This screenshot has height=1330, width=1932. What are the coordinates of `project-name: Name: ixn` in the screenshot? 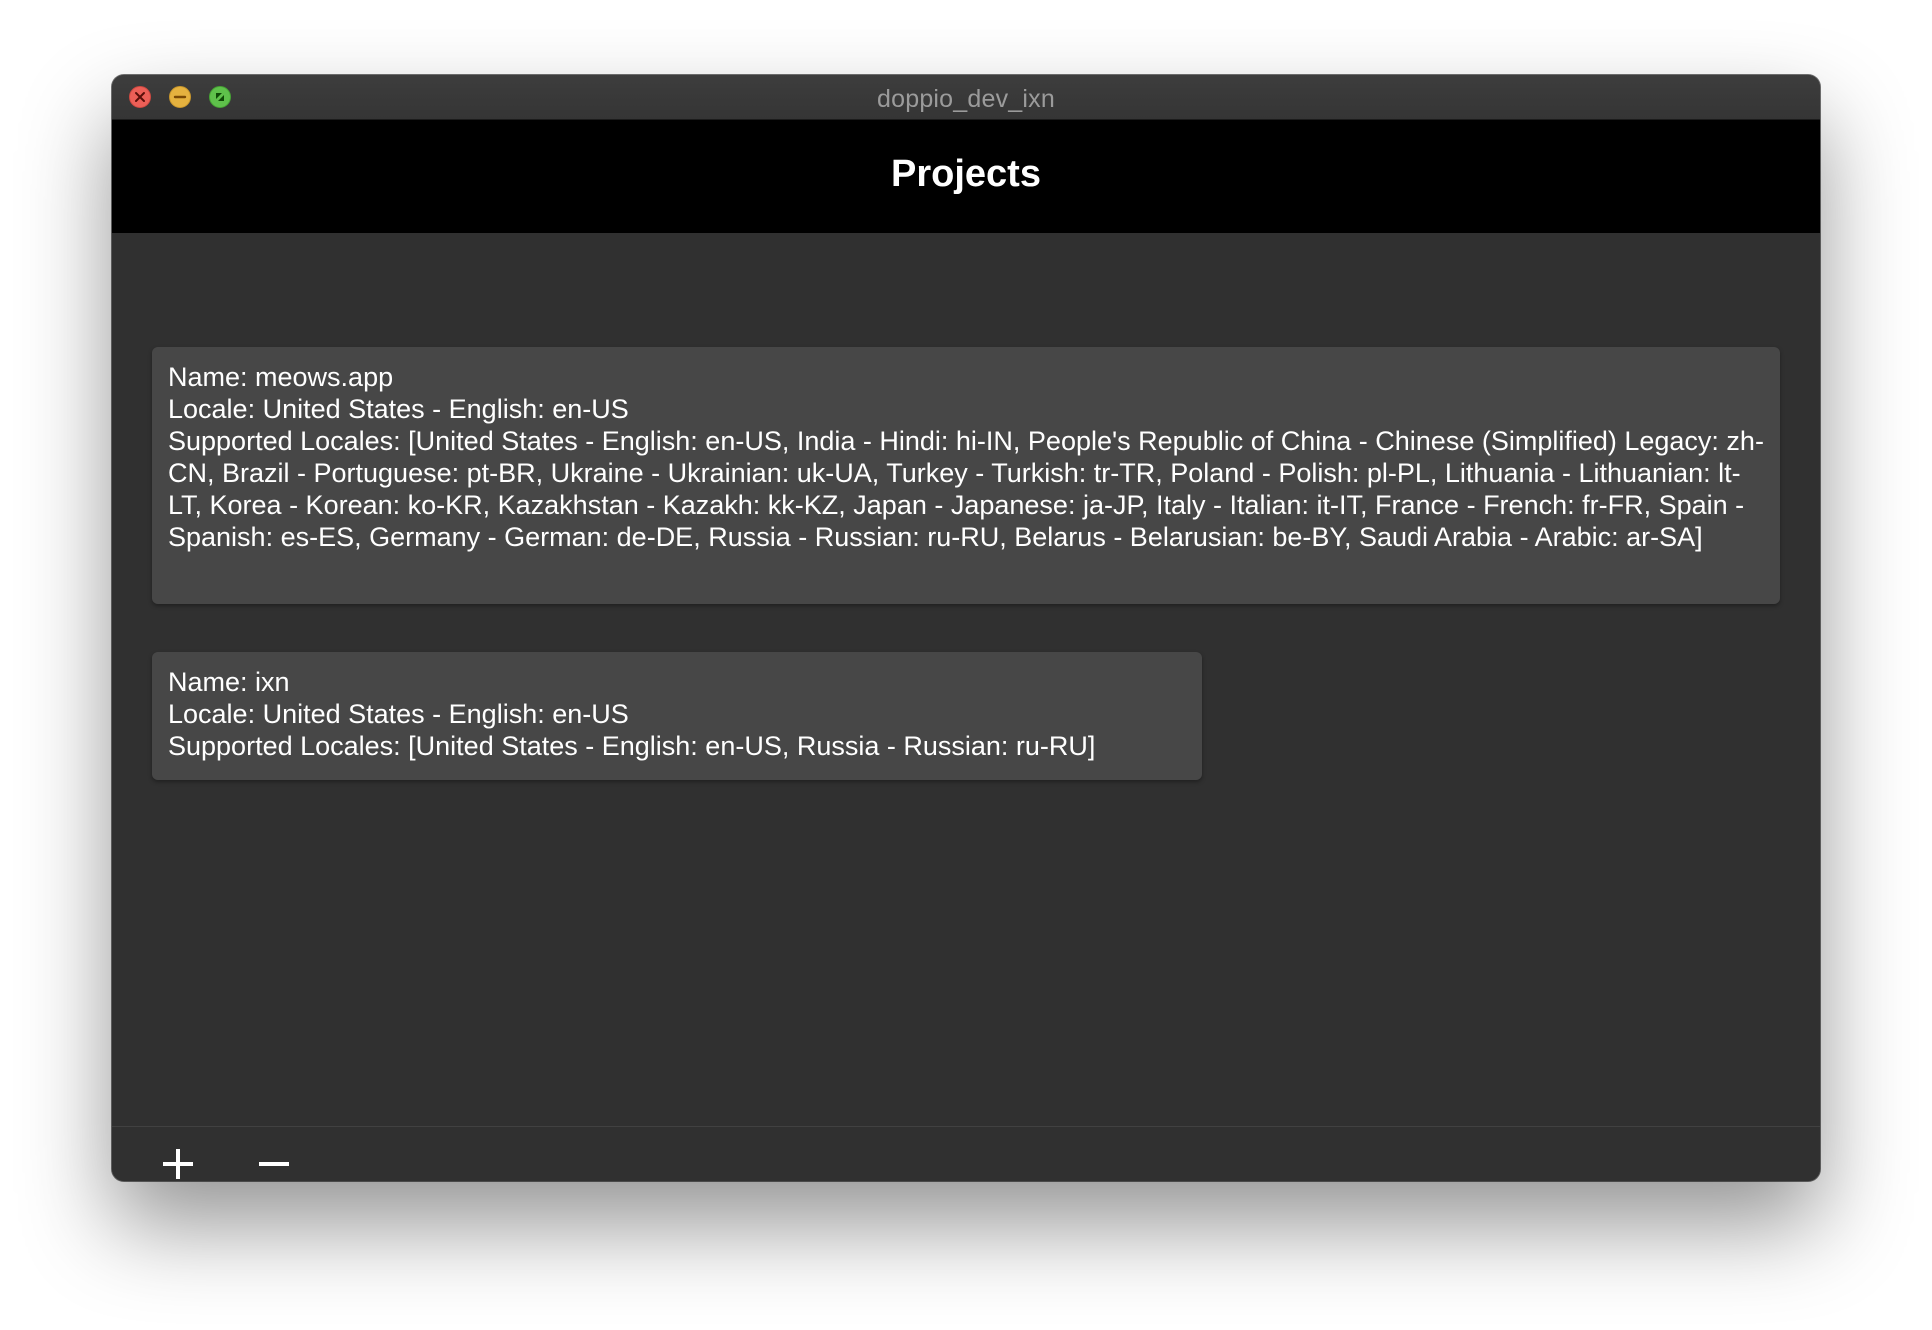 It's located at (229, 682).